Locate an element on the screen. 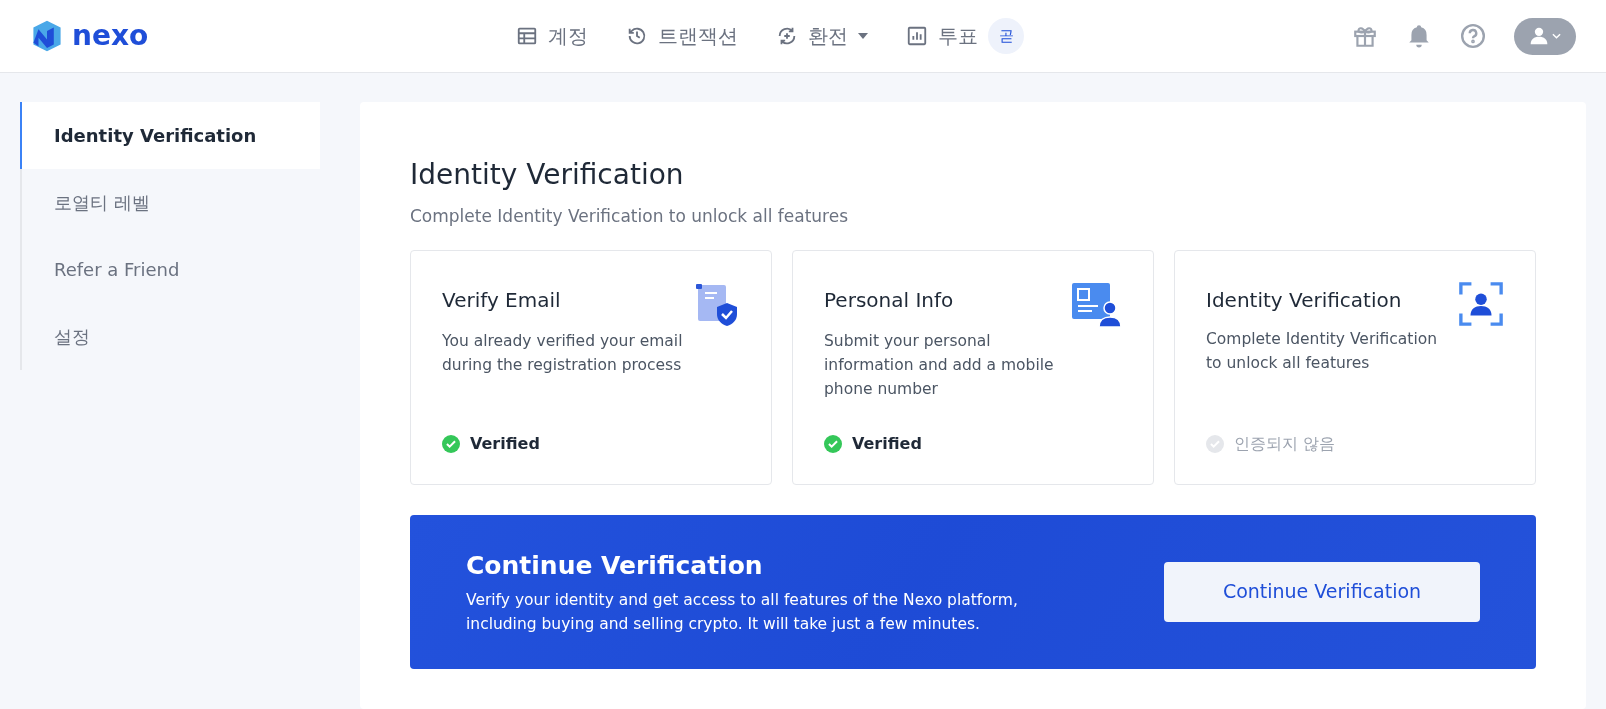  user-icon is located at coordinates (1539, 36).